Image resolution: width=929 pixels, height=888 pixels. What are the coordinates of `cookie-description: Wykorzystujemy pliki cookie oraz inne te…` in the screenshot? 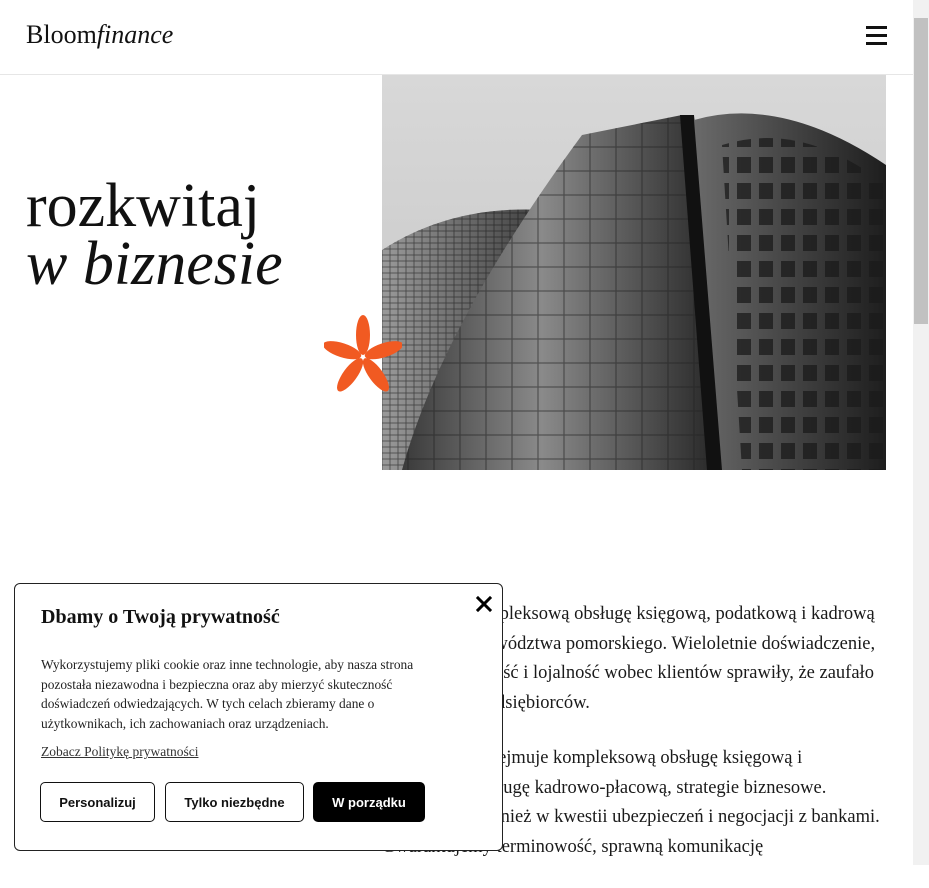 It's located at (227, 694).